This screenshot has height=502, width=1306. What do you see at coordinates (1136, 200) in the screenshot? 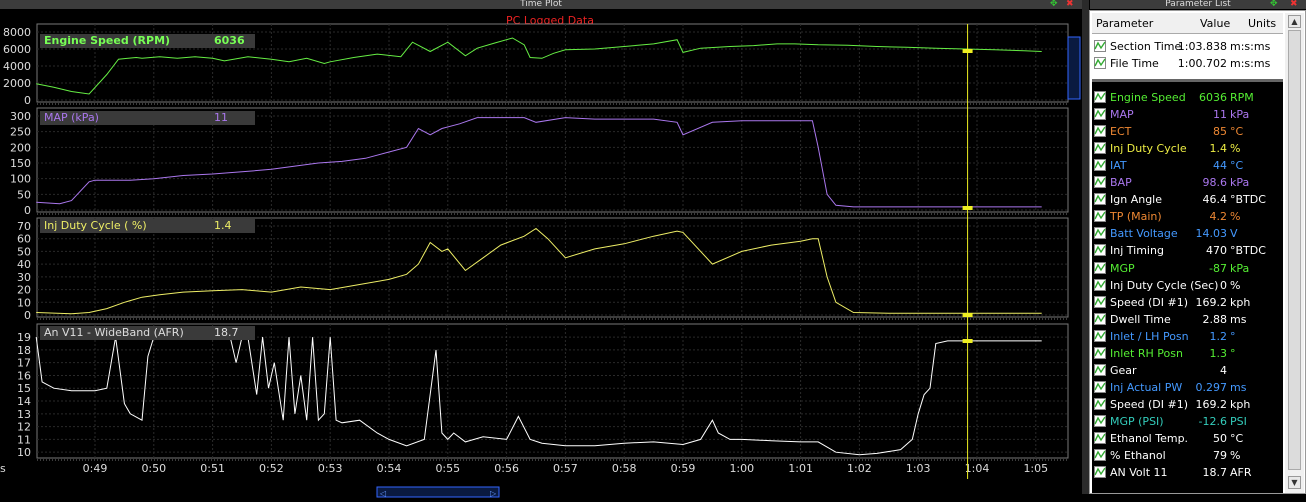
I see `parameter-name: Ign Angle` at bounding box center [1136, 200].